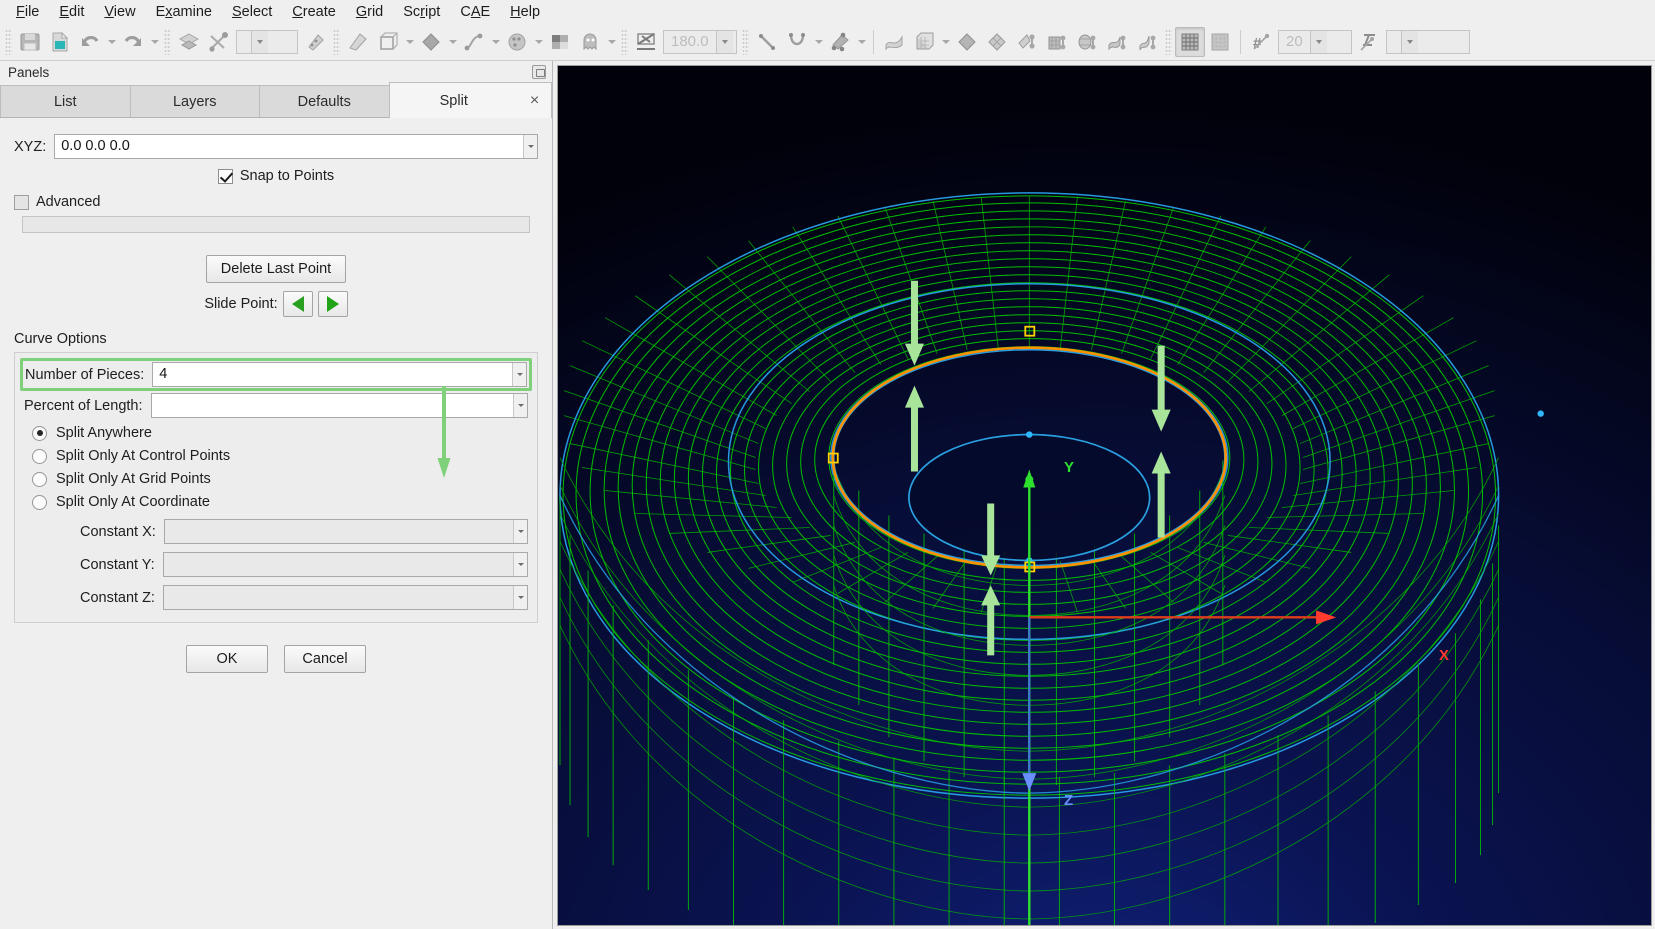 The image size is (1655, 929). Describe the element at coordinates (924, 42) in the screenshot. I see `block-icon` at that location.